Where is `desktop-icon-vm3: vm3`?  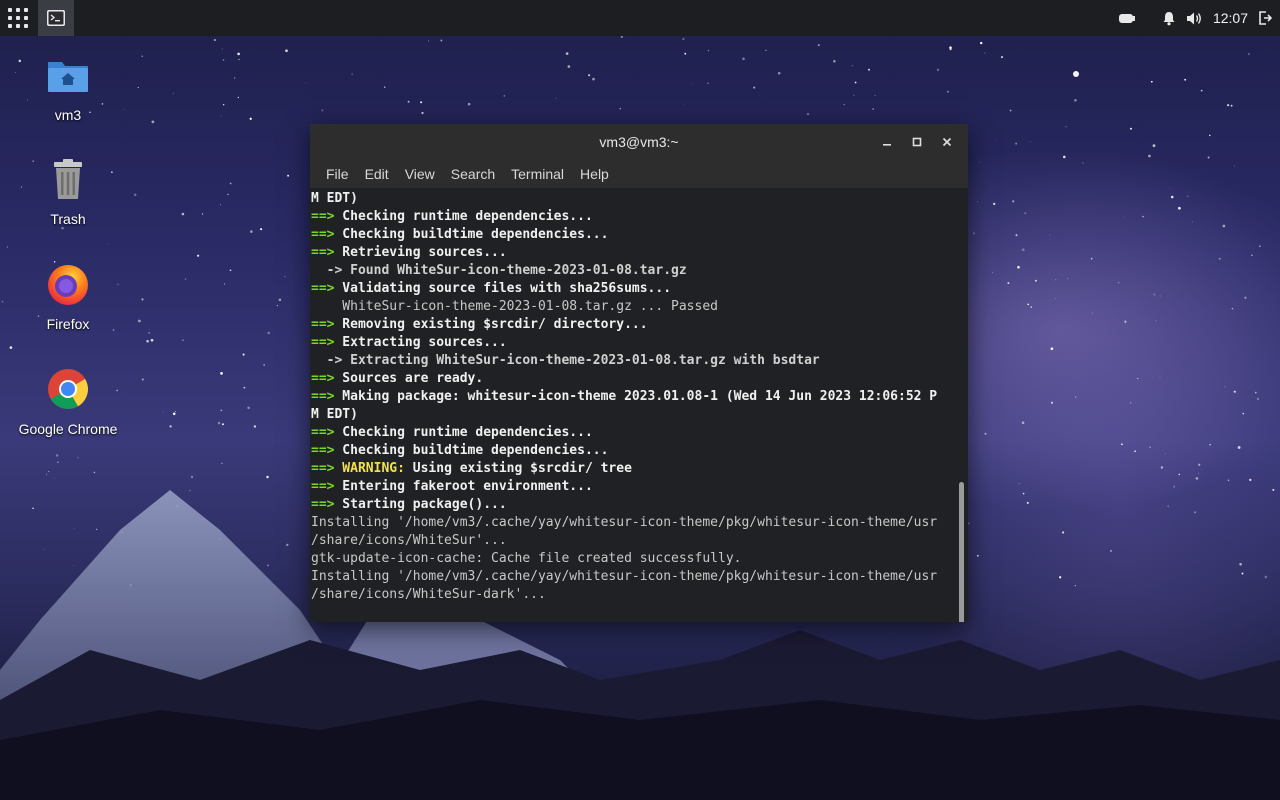 desktop-icon-vm3: vm3 is located at coordinates (68, 87).